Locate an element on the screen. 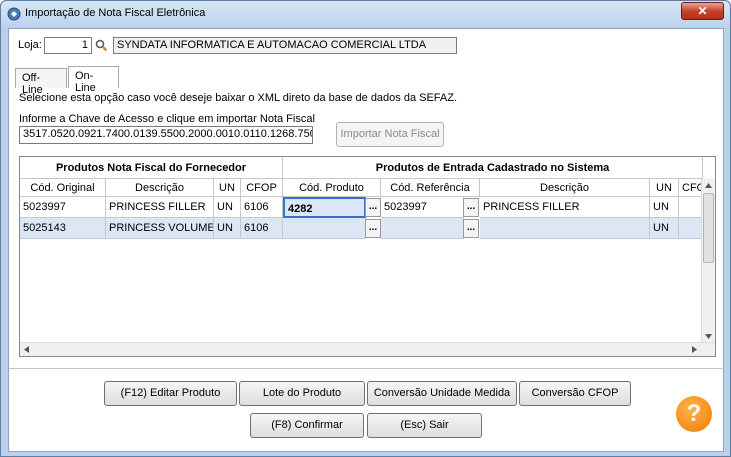 This screenshot has height=457, width=731. editar-produto-button: (F12) Editar Produto is located at coordinates (170, 393).